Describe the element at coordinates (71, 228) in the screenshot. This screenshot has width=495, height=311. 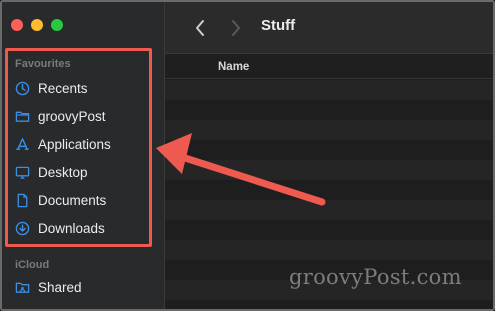
I see `sidebar-item-label: Downloads` at that location.